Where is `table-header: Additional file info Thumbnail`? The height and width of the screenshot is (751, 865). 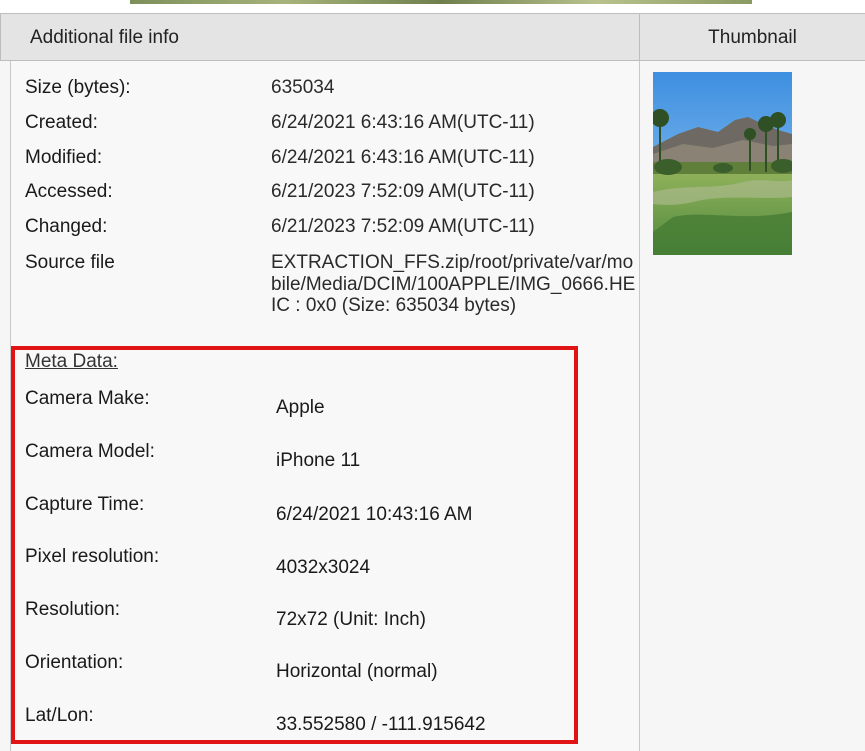
table-header: Additional file info Thumbnail is located at coordinates (432, 37).